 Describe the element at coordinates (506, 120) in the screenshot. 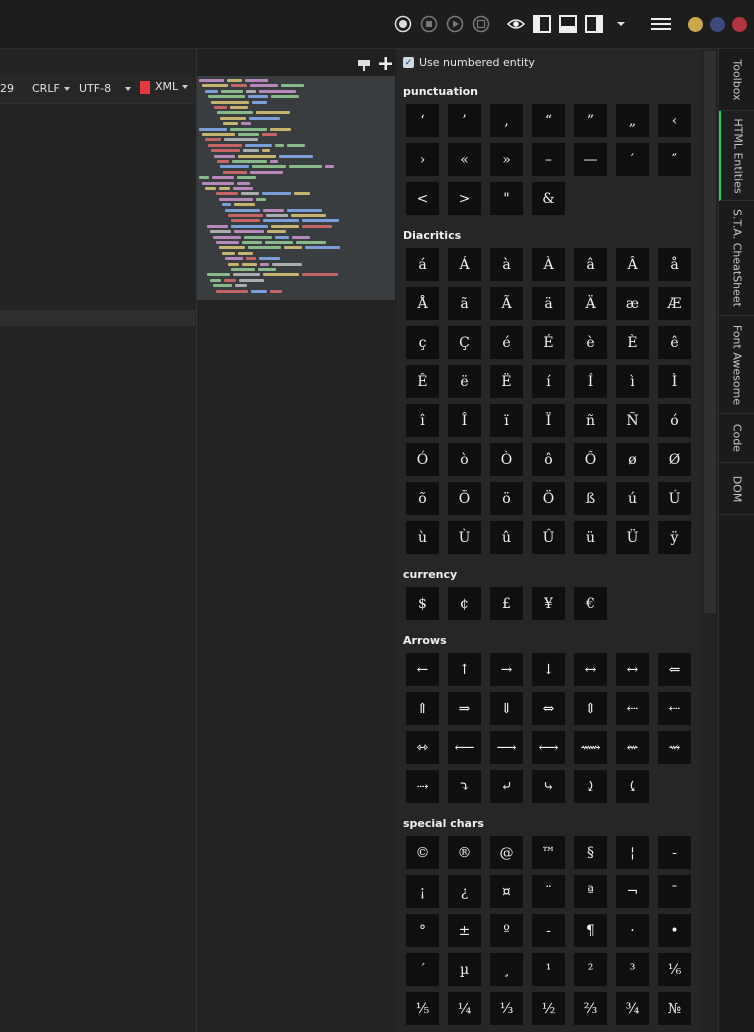

I see `entity-button: ‚` at that location.